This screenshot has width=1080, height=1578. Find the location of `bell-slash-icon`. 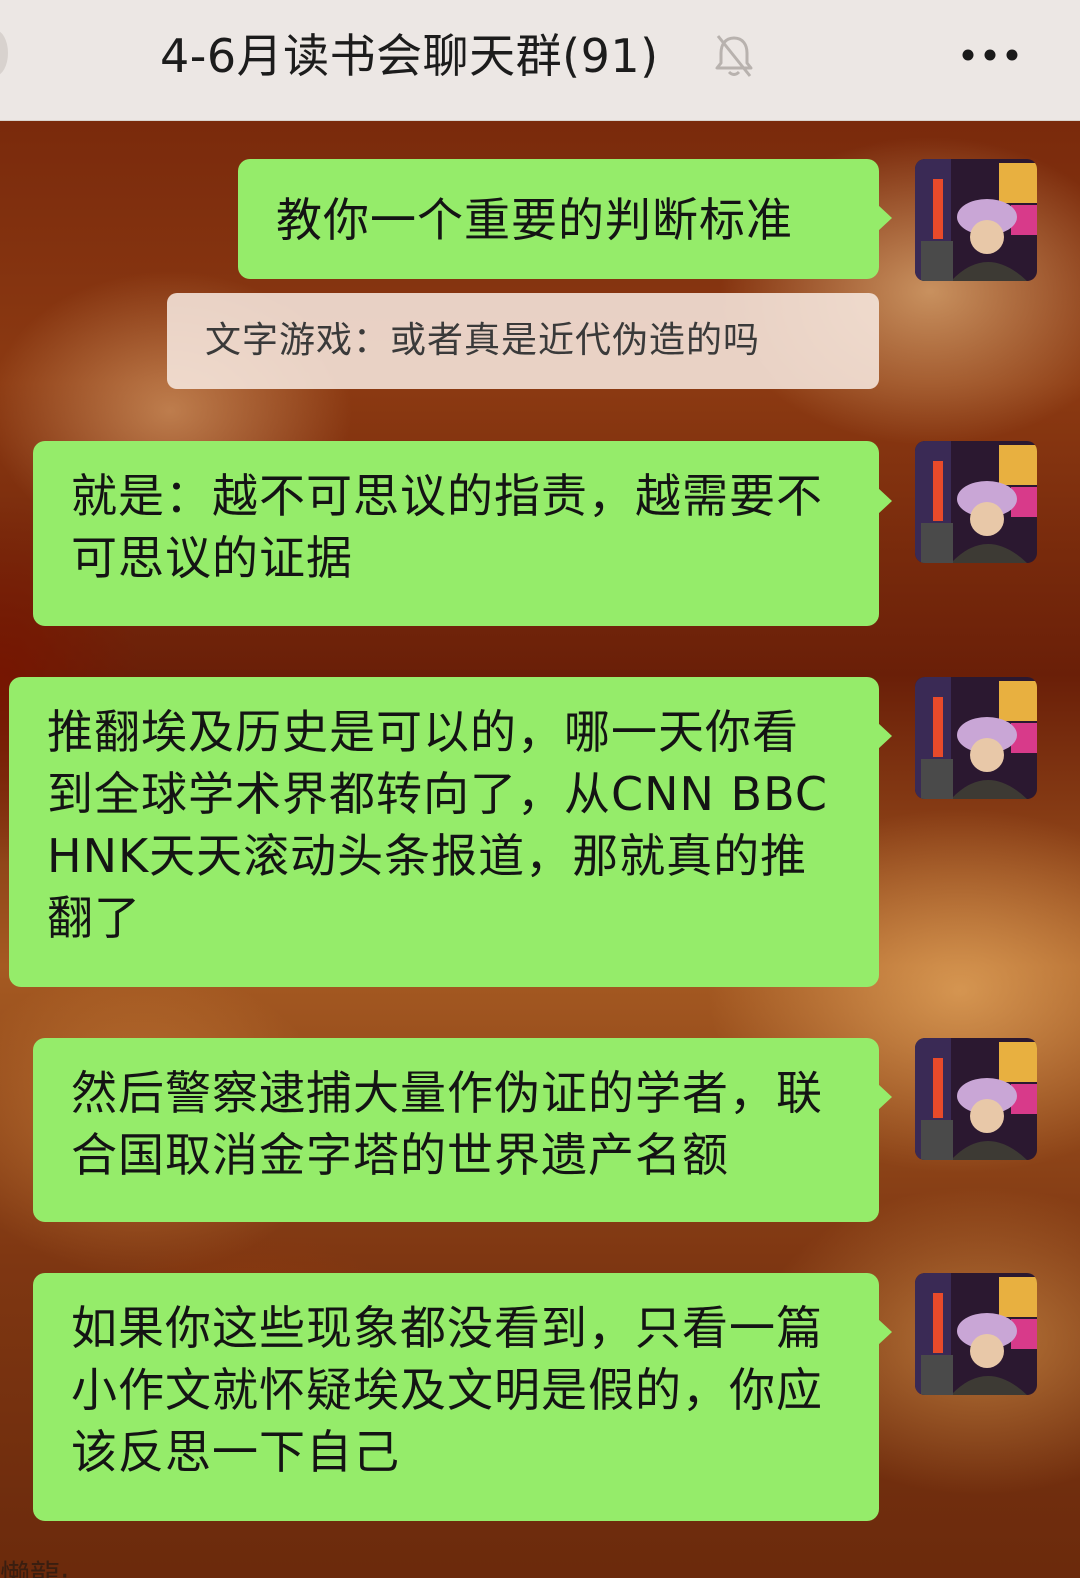

bell-slash-icon is located at coordinates (734, 56).